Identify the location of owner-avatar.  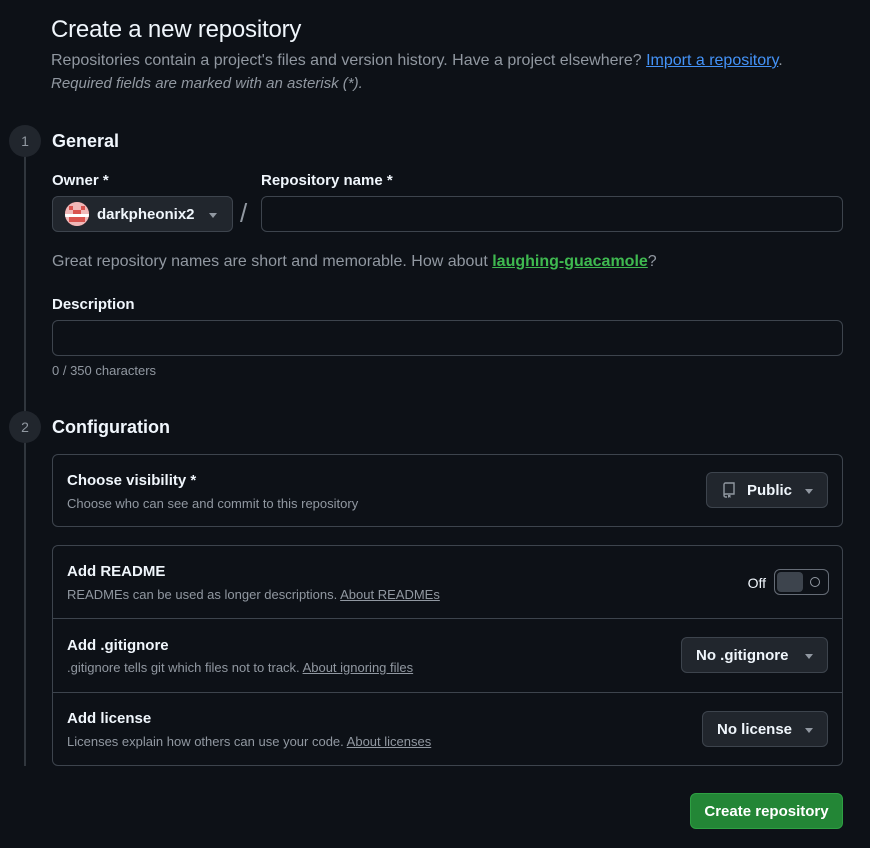
(77, 214).